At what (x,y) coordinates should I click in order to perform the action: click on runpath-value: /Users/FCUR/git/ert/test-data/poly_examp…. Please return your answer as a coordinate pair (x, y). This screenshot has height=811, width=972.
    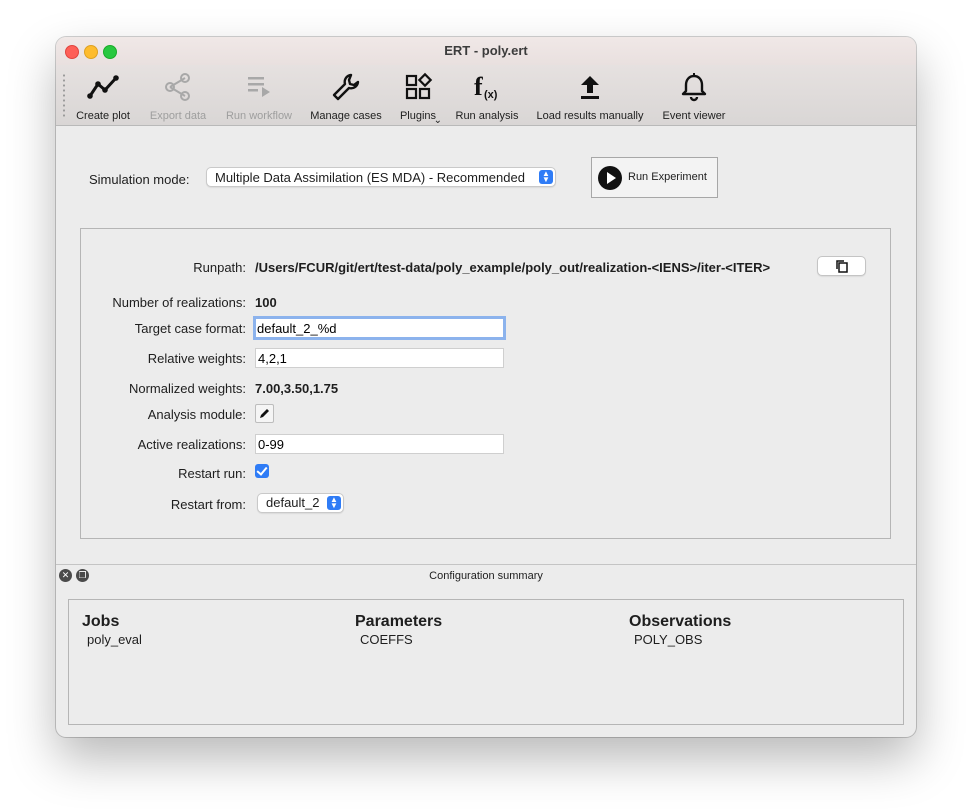
    Looking at the image, I should click on (513, 267).